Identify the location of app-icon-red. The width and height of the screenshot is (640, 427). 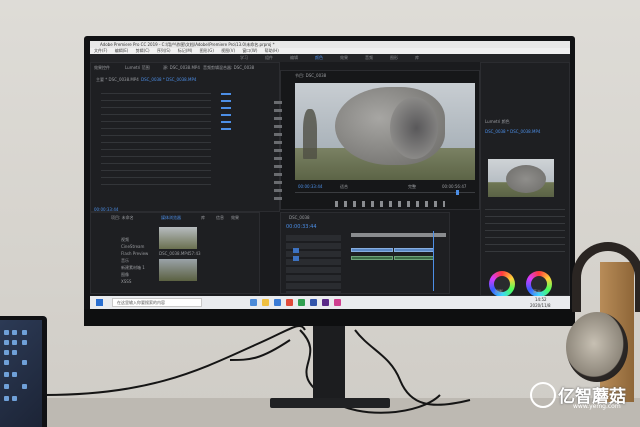
(289, 302).